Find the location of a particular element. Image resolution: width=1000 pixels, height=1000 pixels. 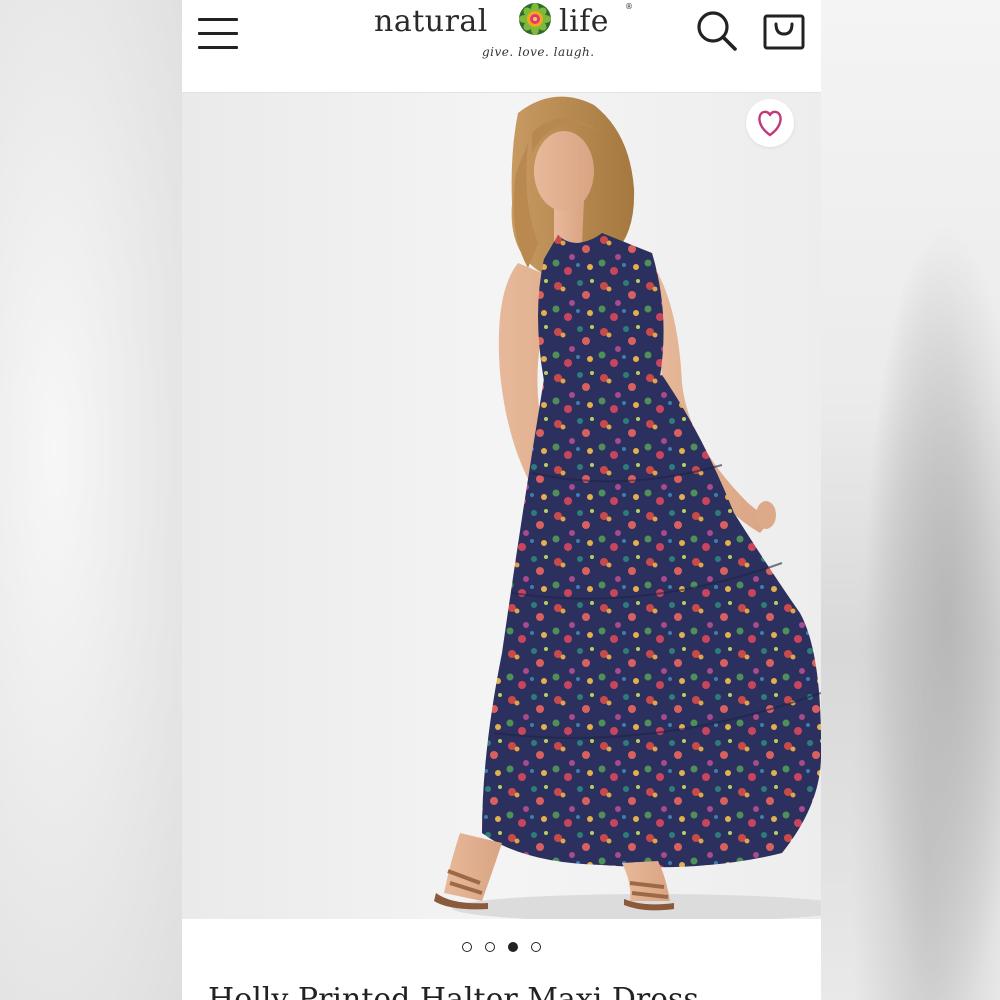

shopping-bag-icon is located at coordinates (784, 32).